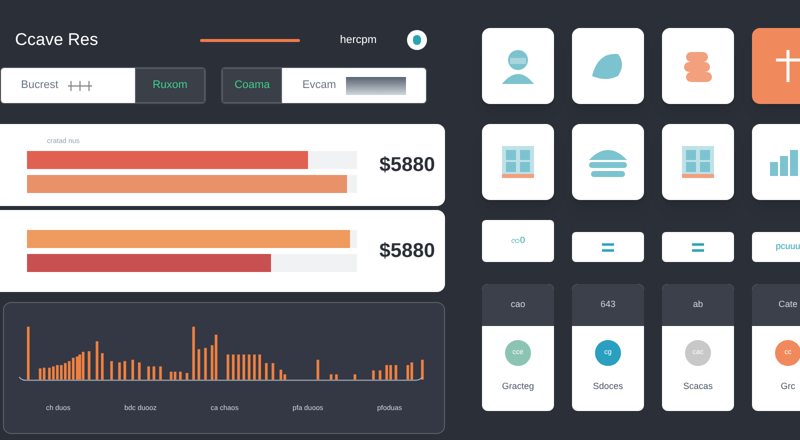  Describe the element at coordinates (518, 305) in the screenshot. I see `card-header: cao` at that location.